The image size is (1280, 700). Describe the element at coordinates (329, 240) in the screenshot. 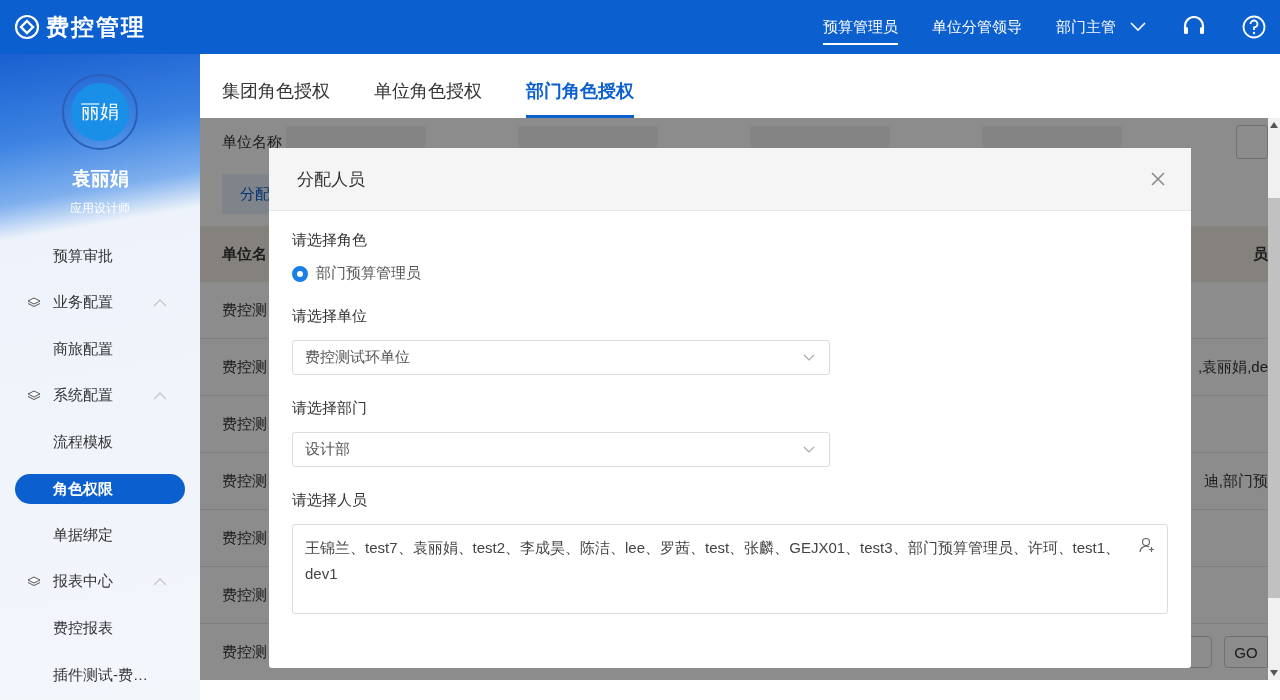

I see `field-label: 请选择角色` at that location.